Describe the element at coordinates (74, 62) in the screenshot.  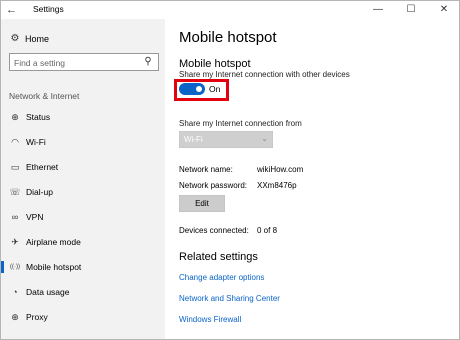
I see `search-input` at that location.